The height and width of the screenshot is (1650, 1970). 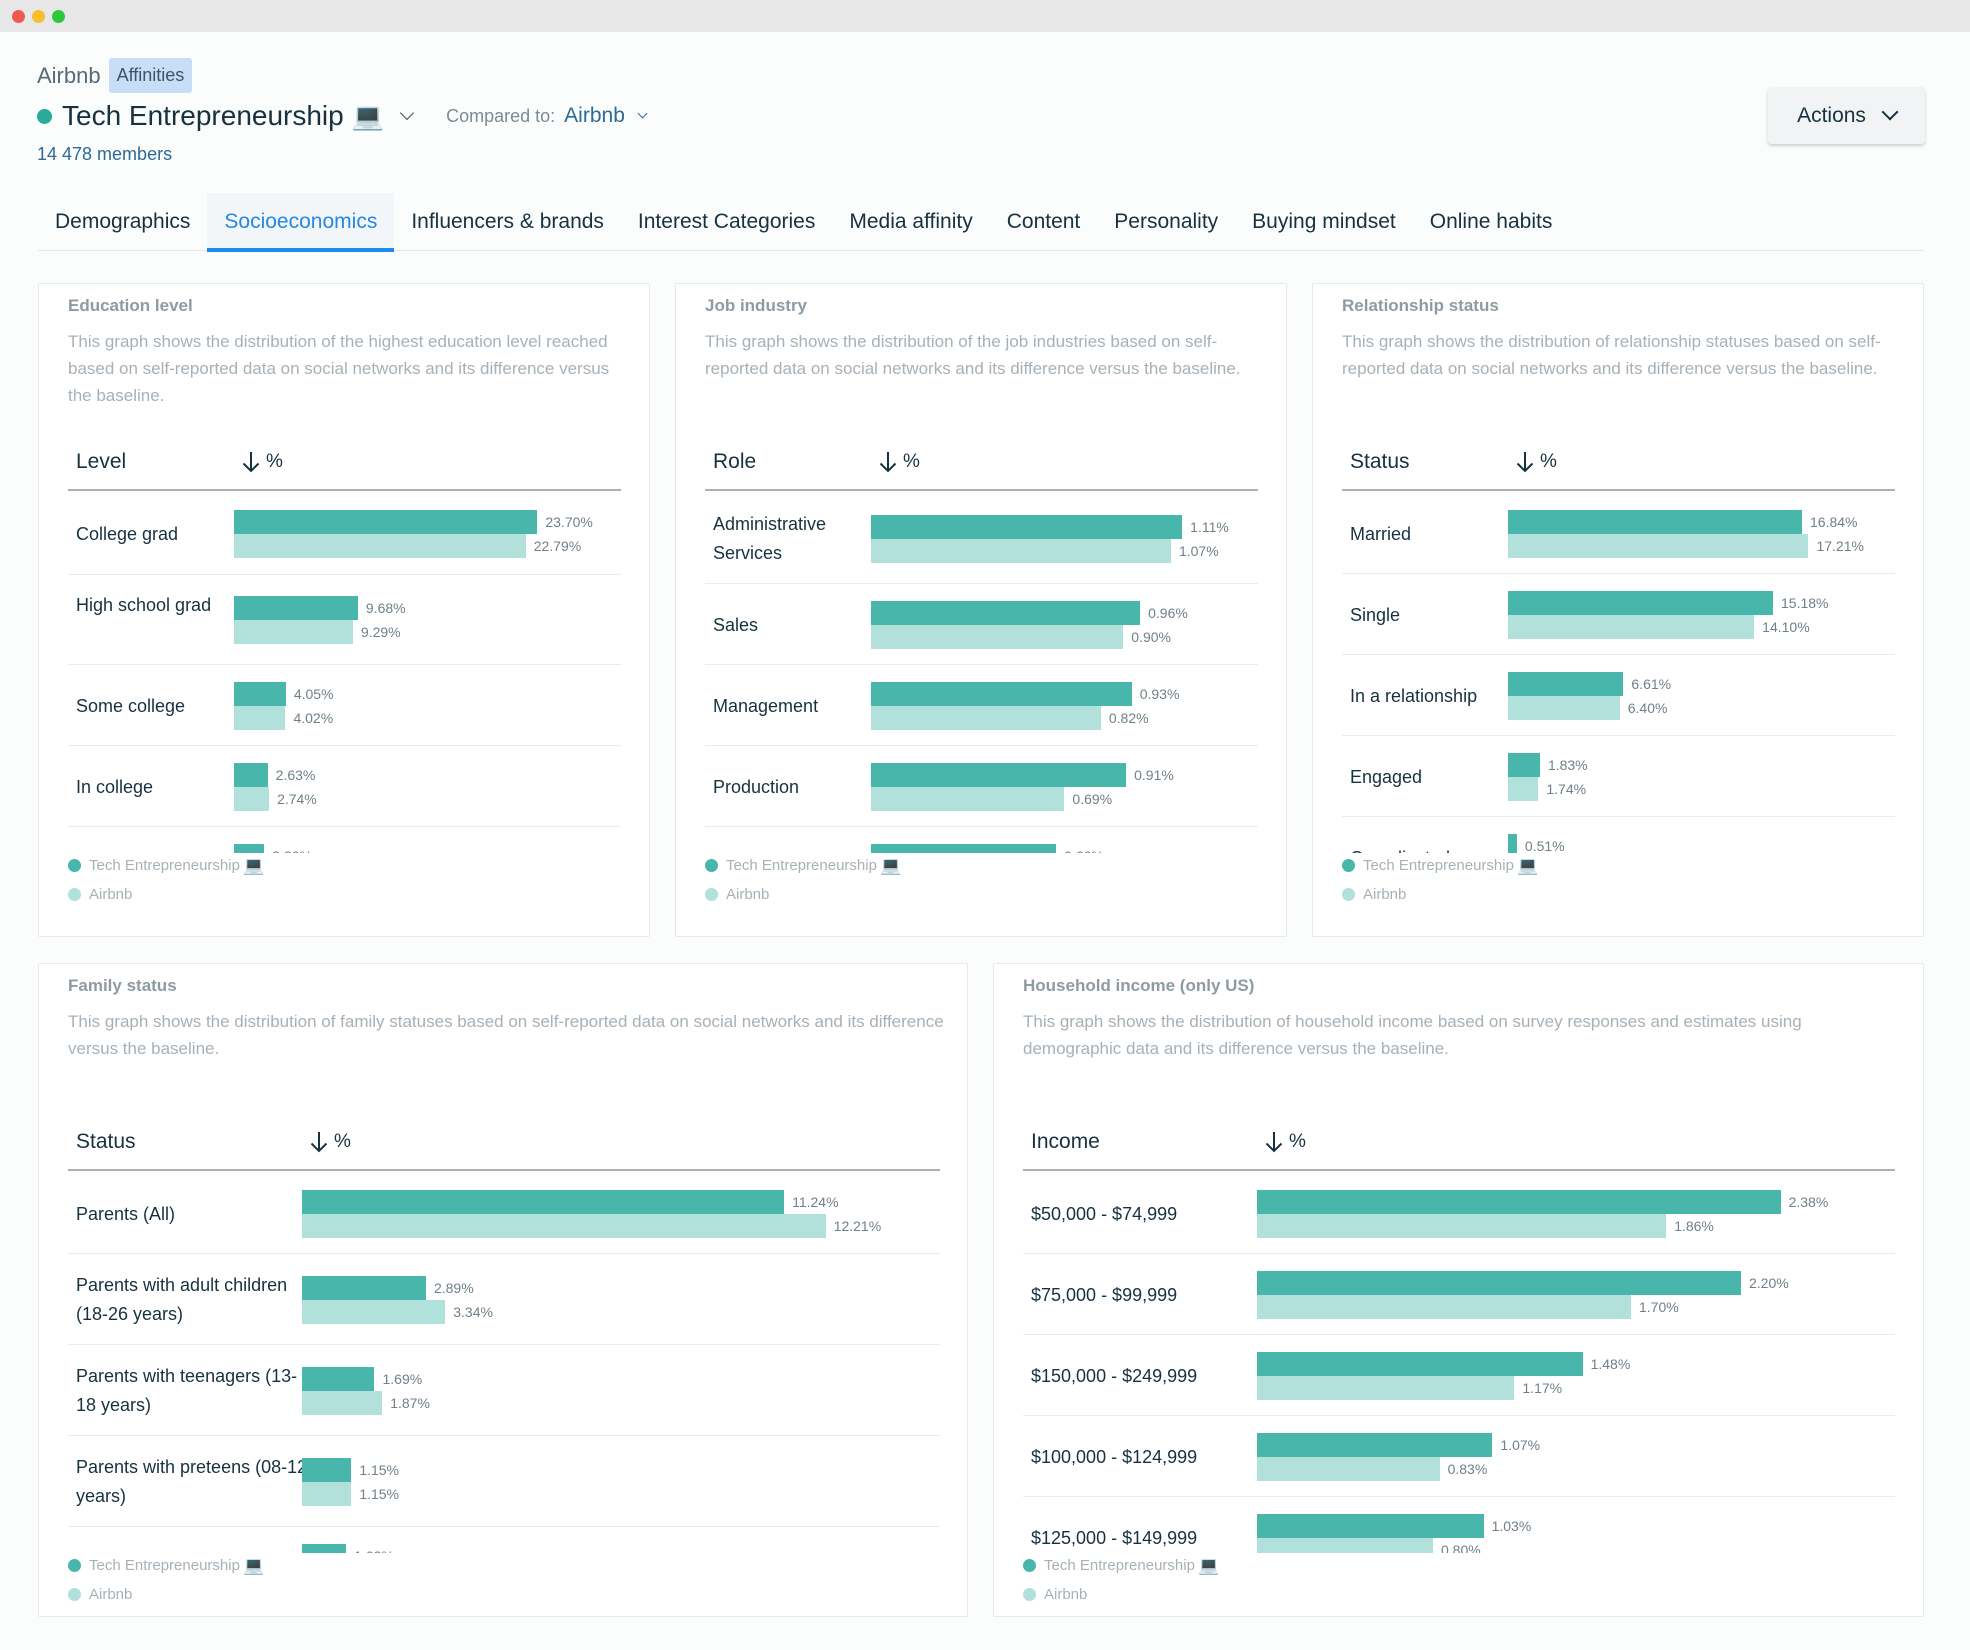 What do you see at coordinates (642, 113) in the screenshot?
I see `compared-to-chevron-icon` at bounding box center [642, 113].